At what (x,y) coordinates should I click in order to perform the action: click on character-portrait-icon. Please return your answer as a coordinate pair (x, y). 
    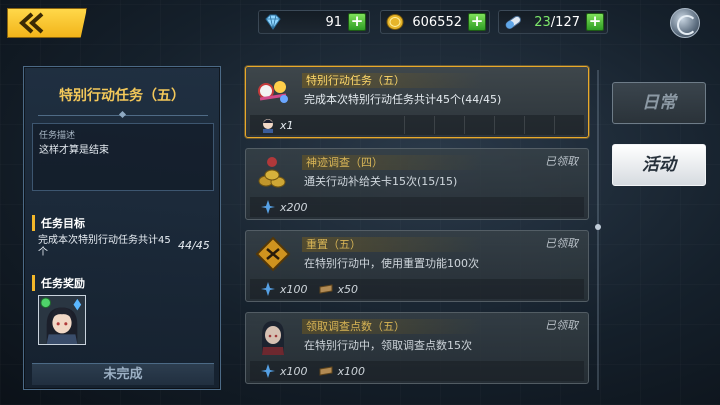
    Looking at the image, I should click on (62, 320).